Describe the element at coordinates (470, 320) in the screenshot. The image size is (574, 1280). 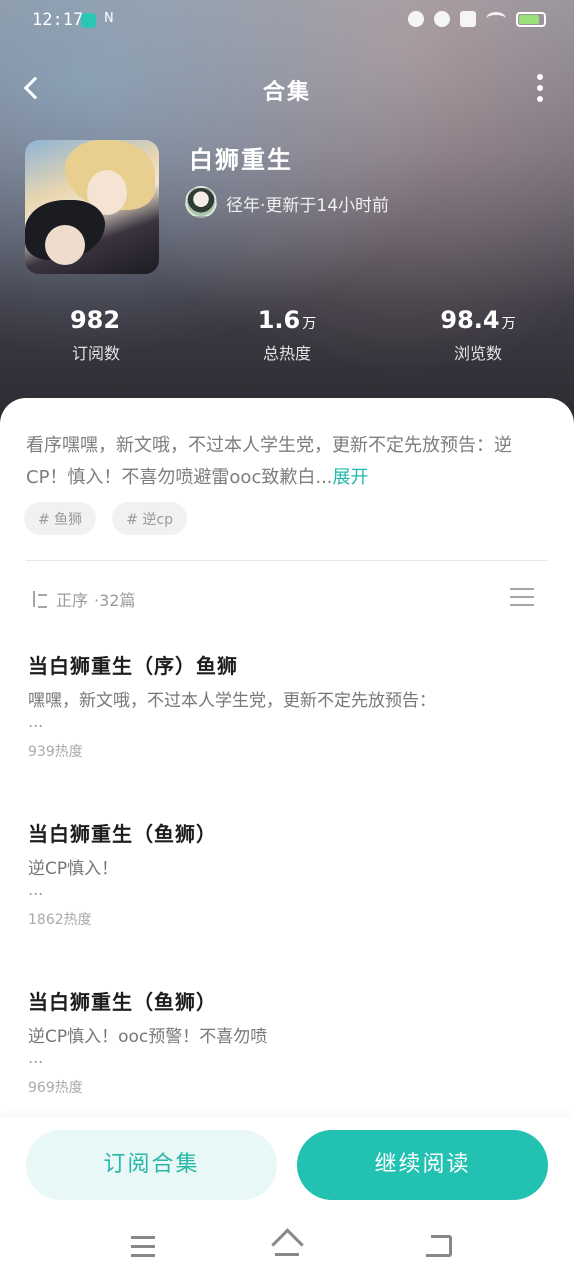
I see `stat-value: 98.4` at that location.